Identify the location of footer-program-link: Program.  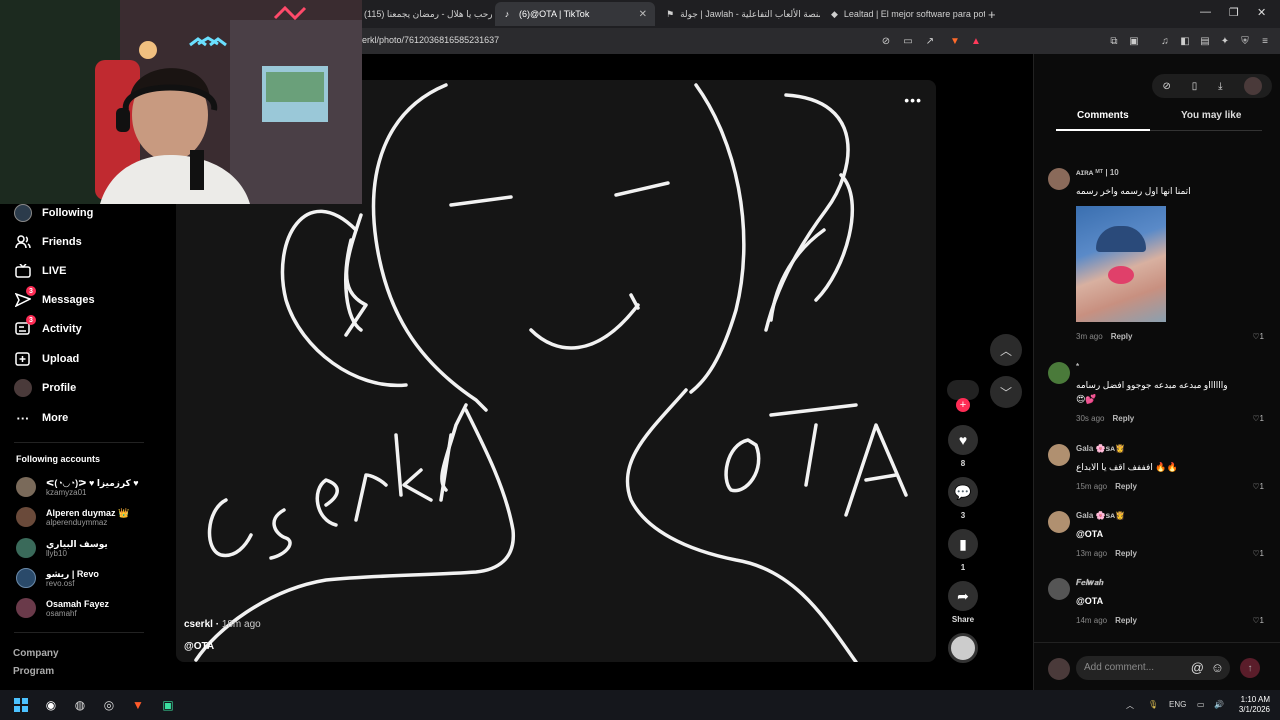
(33, 671).